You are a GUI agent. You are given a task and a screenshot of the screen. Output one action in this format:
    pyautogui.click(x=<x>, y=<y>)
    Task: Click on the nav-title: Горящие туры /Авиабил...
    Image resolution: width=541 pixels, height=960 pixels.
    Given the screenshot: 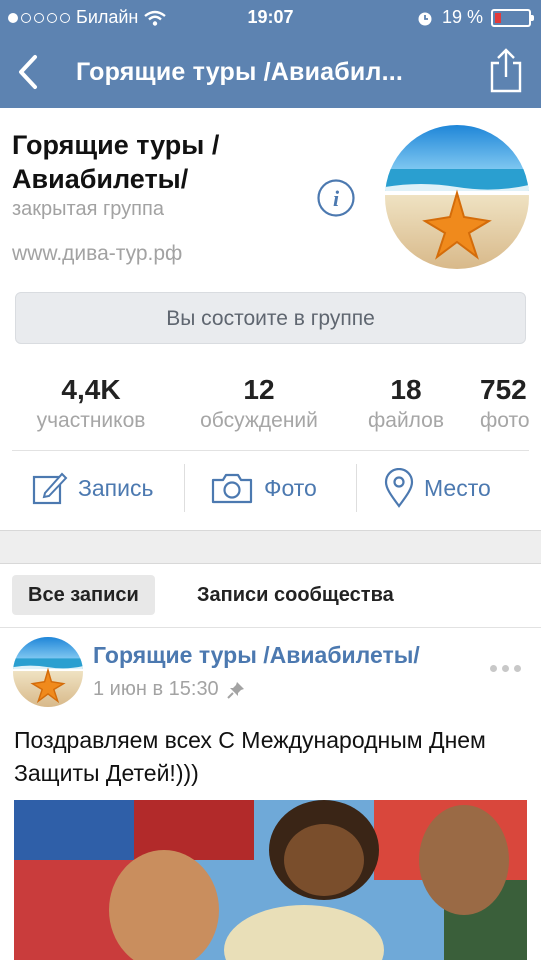 What is the action you would take?
    pyautogui.click(x=240, y=72)
    